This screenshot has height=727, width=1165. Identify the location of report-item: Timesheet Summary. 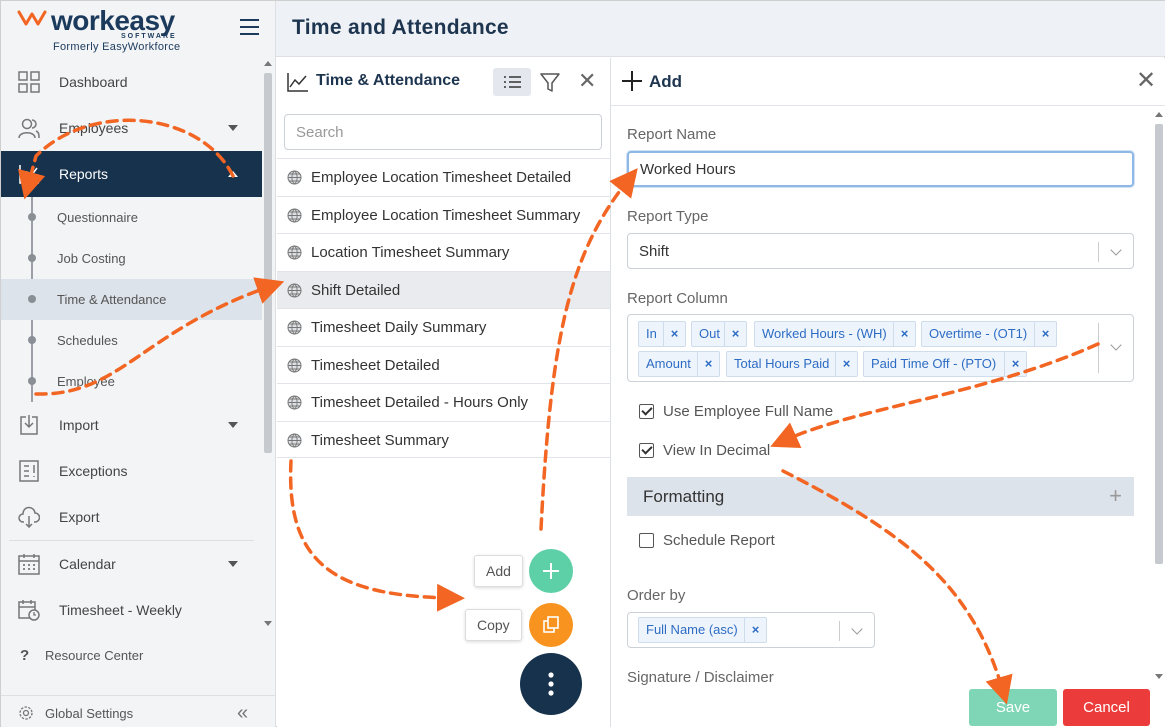
(443, 439).